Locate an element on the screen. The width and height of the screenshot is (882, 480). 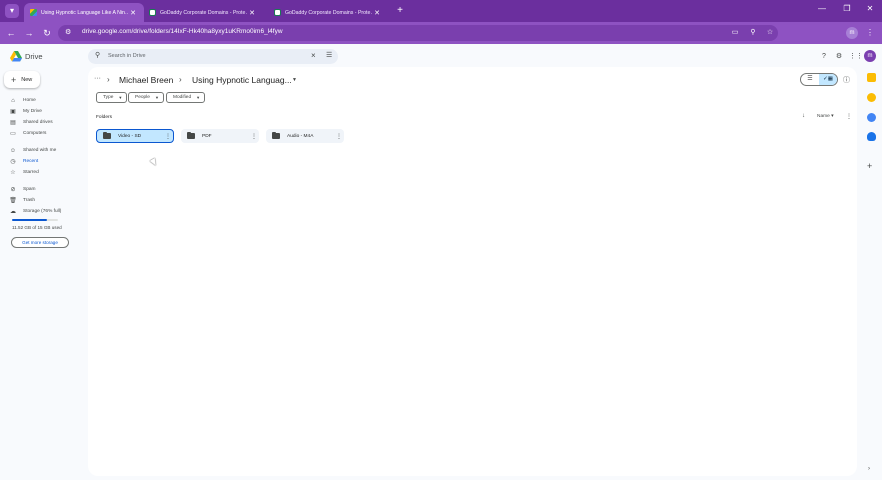
nav-label: Starred is located at coordinates (31, 172).